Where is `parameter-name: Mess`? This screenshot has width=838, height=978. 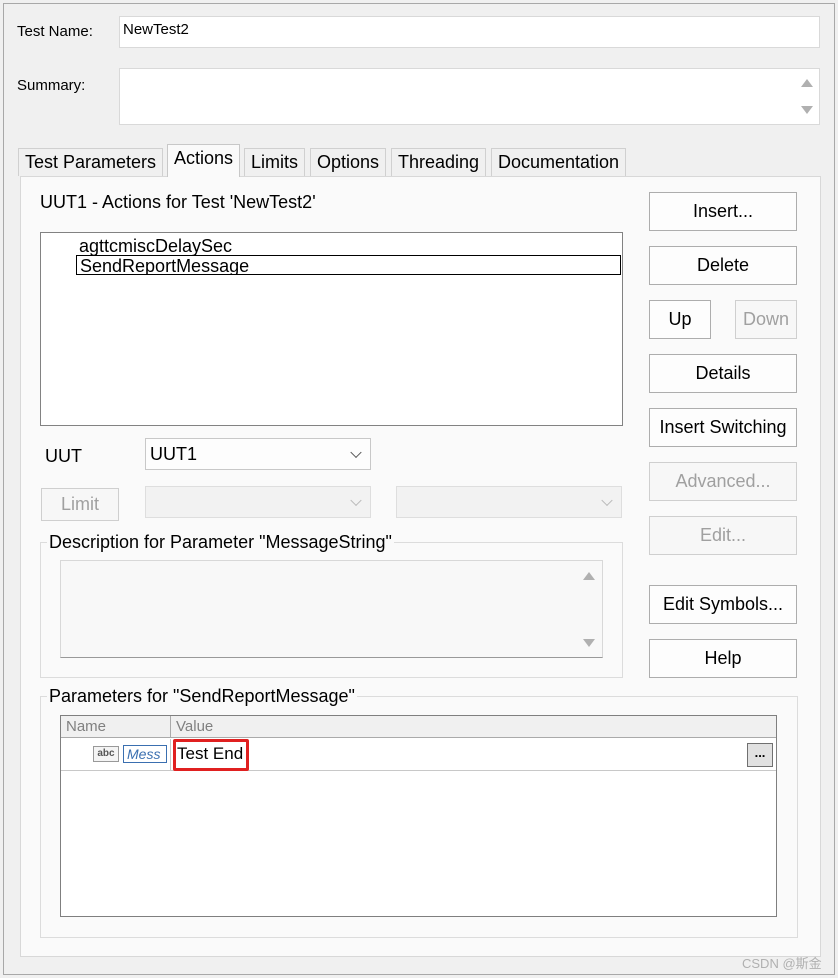 parameter-name: Mess is located at coordinates (145, 754).